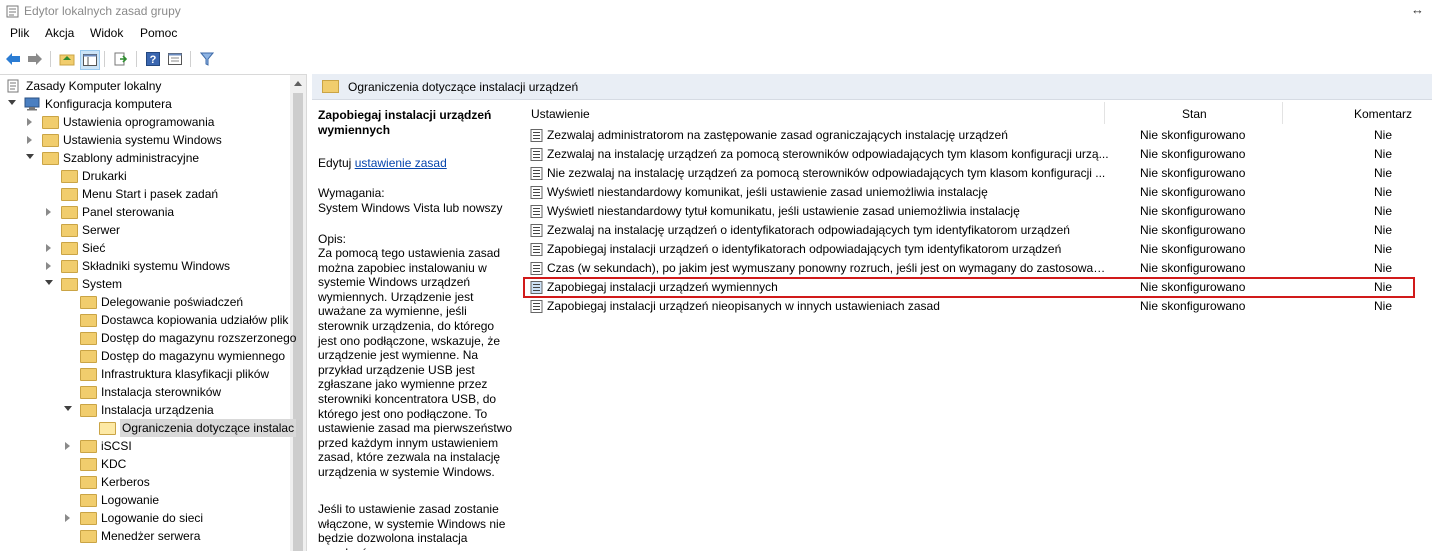 This screenshot has height=551, width=1432. I want to click on help-button: ?, so click(153, 59).